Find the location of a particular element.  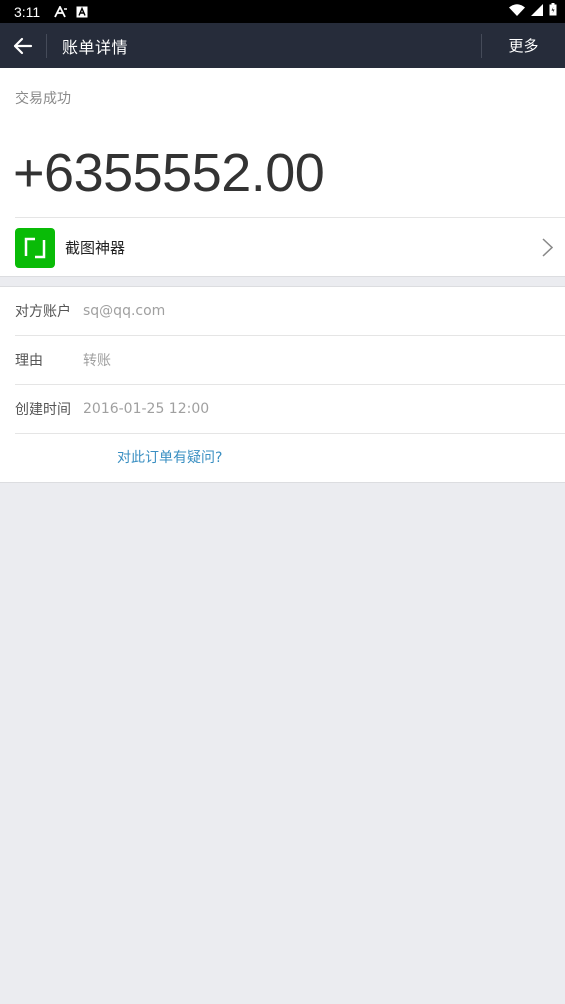

transaction-amount: +6355552.00 is located at coordinates (169, 173).